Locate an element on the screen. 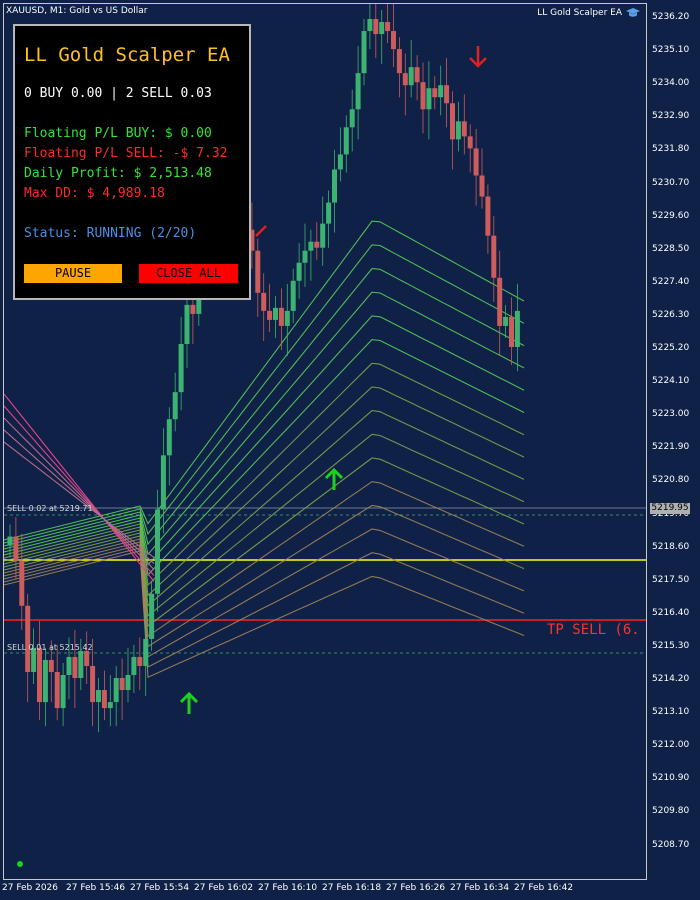 This screenshot has width=700, height=900. ea-name-text: LL Gold Scalper EA is located at coordinates (579, 13).